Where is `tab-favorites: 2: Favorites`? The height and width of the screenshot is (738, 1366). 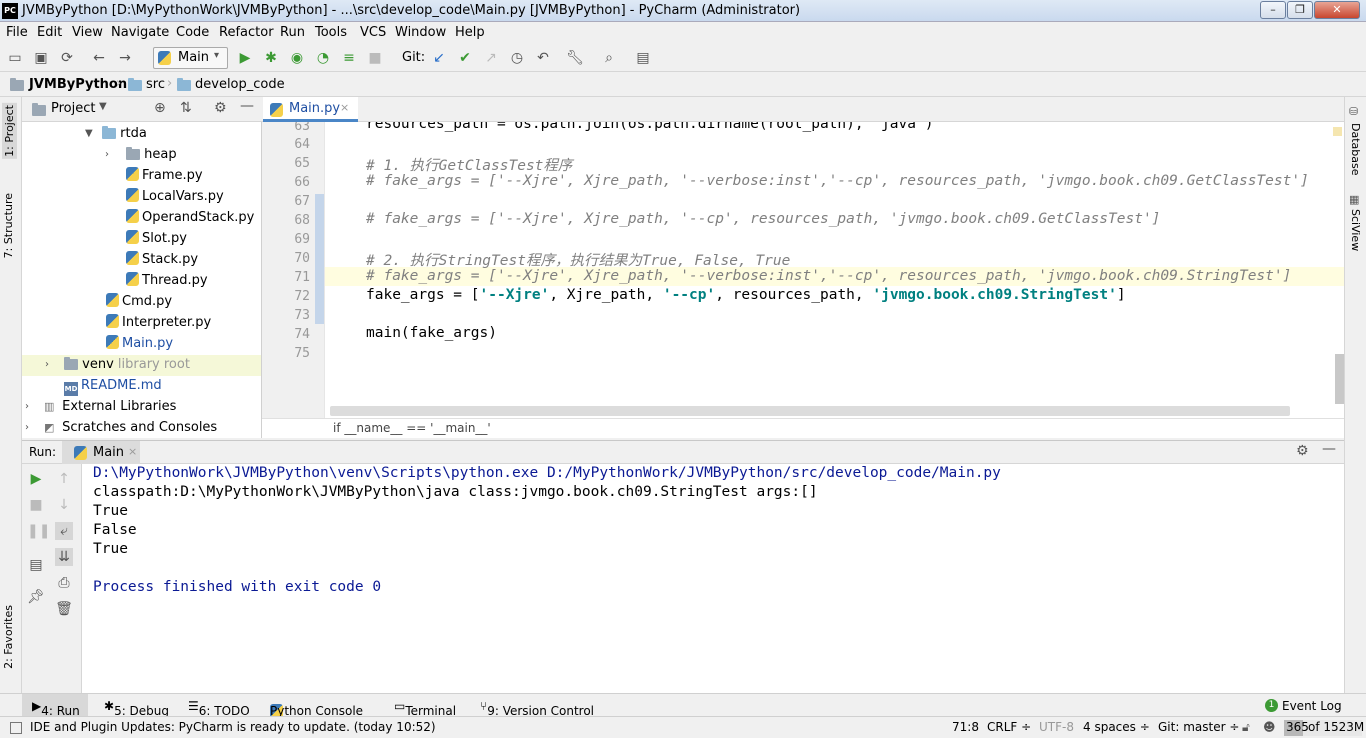
tab-favorites: 2: Favorites is located at coordinates (8, 637).